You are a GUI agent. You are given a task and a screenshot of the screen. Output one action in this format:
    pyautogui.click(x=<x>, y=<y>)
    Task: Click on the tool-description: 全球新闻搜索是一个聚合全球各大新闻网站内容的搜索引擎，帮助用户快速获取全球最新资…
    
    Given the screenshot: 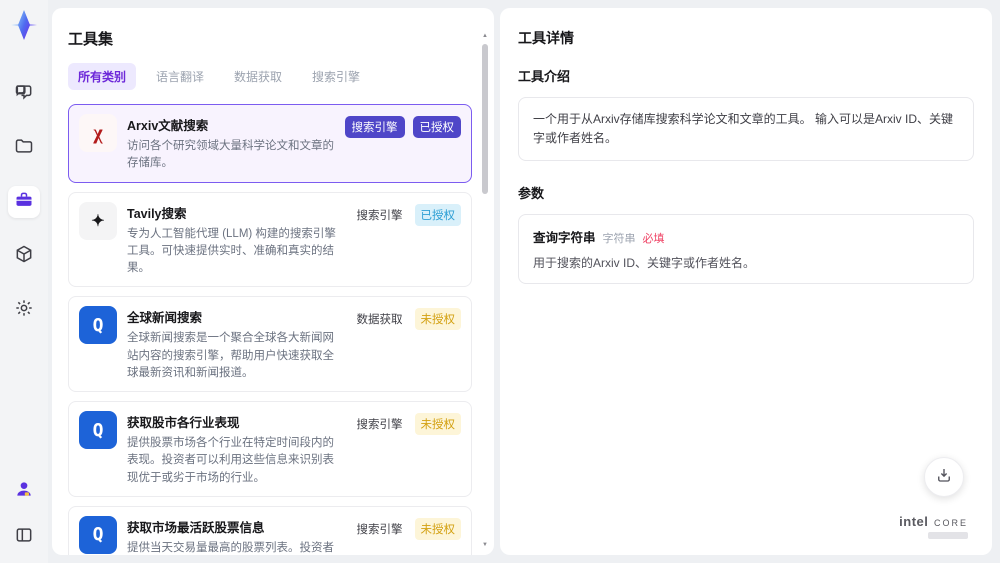 What is the action you would take?
    pyautogui.click(x=230, y=355)
    